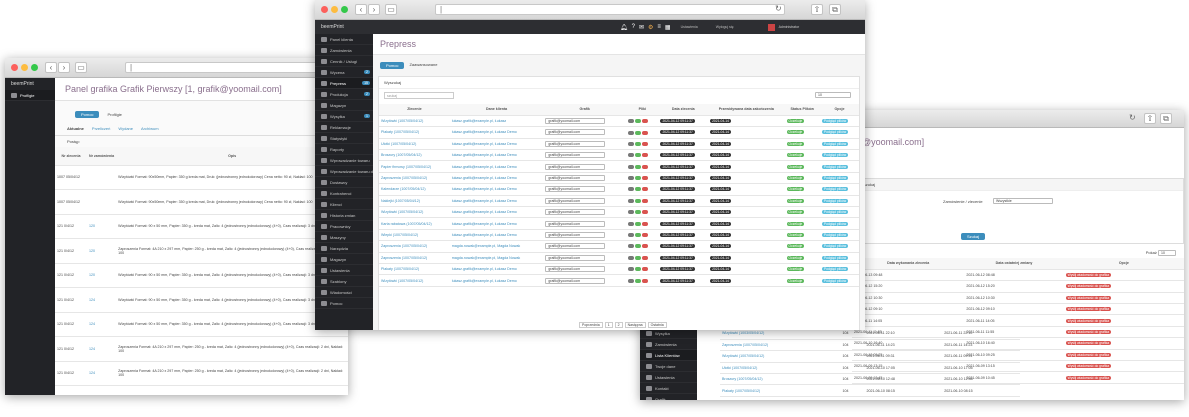 This screenshot has width=1189, height=417. What do you see at coordinates (201, 141) in the screenshot?
I see `subtab-progress: Postęp` at bounding box center [201, 141].